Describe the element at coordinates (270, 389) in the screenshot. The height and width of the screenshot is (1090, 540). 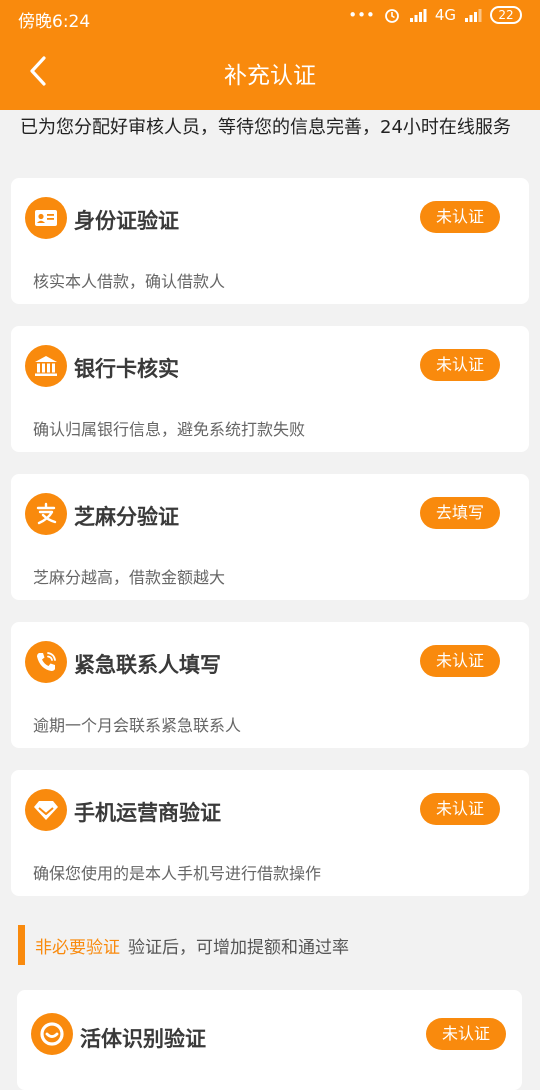
I see `card-bank-verification: 银行卡核实 未认证 确认归属银行信息，避免系统打款失败` at that location.